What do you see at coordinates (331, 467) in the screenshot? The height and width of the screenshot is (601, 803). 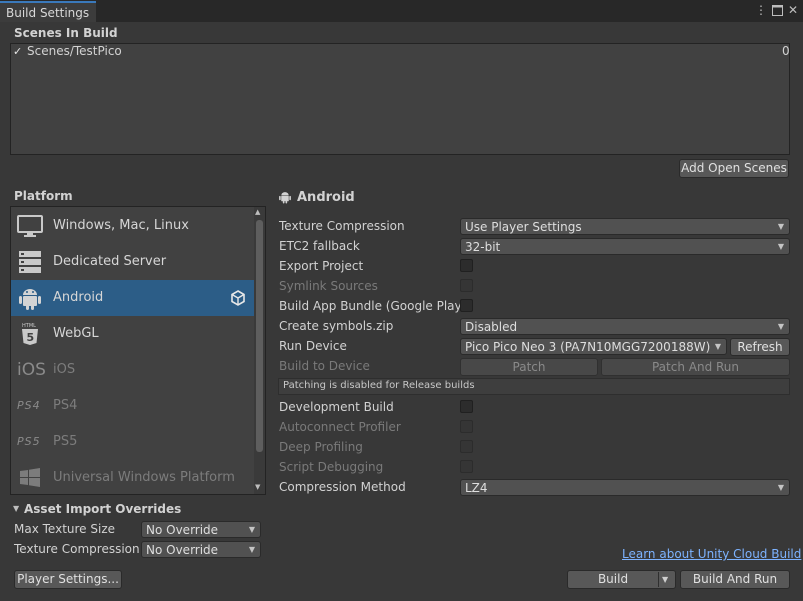 I see `script-debugging-label: Script Debugging` at bounding box center [331, 467].